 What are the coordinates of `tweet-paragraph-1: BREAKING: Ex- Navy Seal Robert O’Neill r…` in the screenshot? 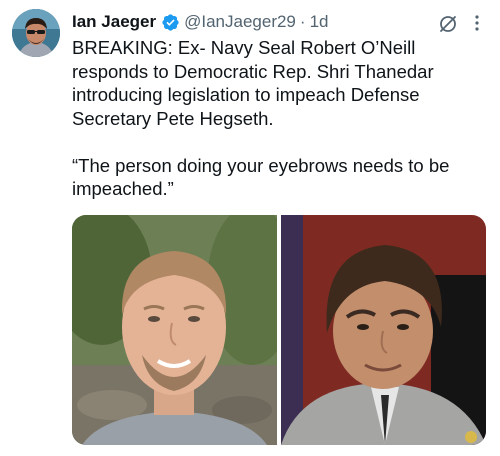 It's located at (253, 83).